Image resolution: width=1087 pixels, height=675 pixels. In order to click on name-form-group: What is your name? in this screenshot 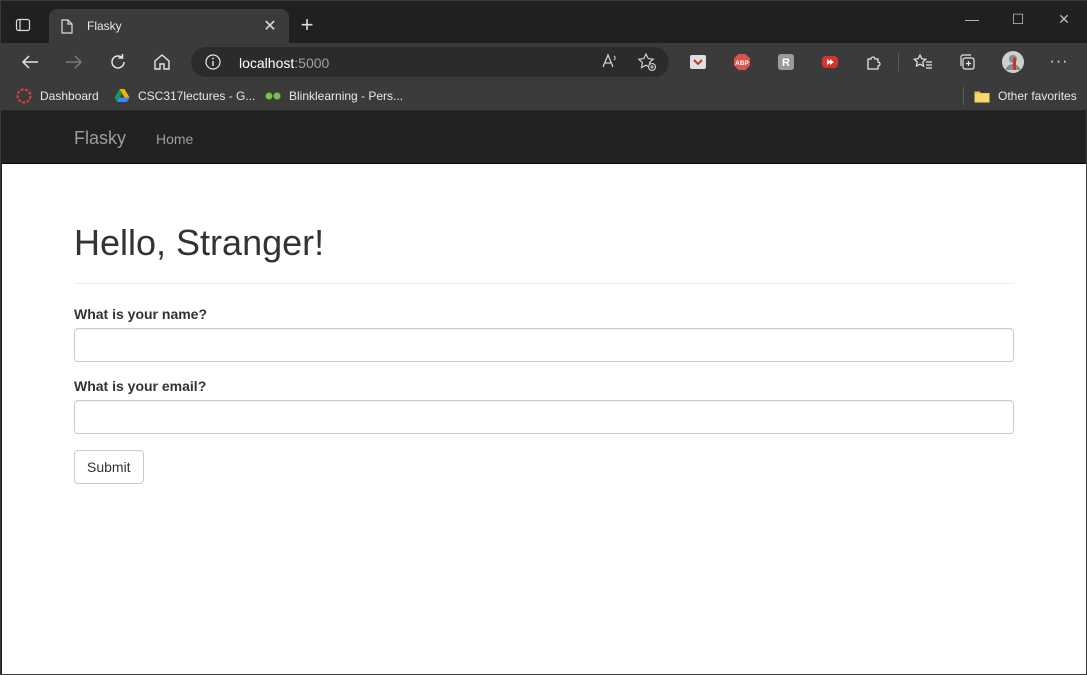, I will do `click(544, 334)`.